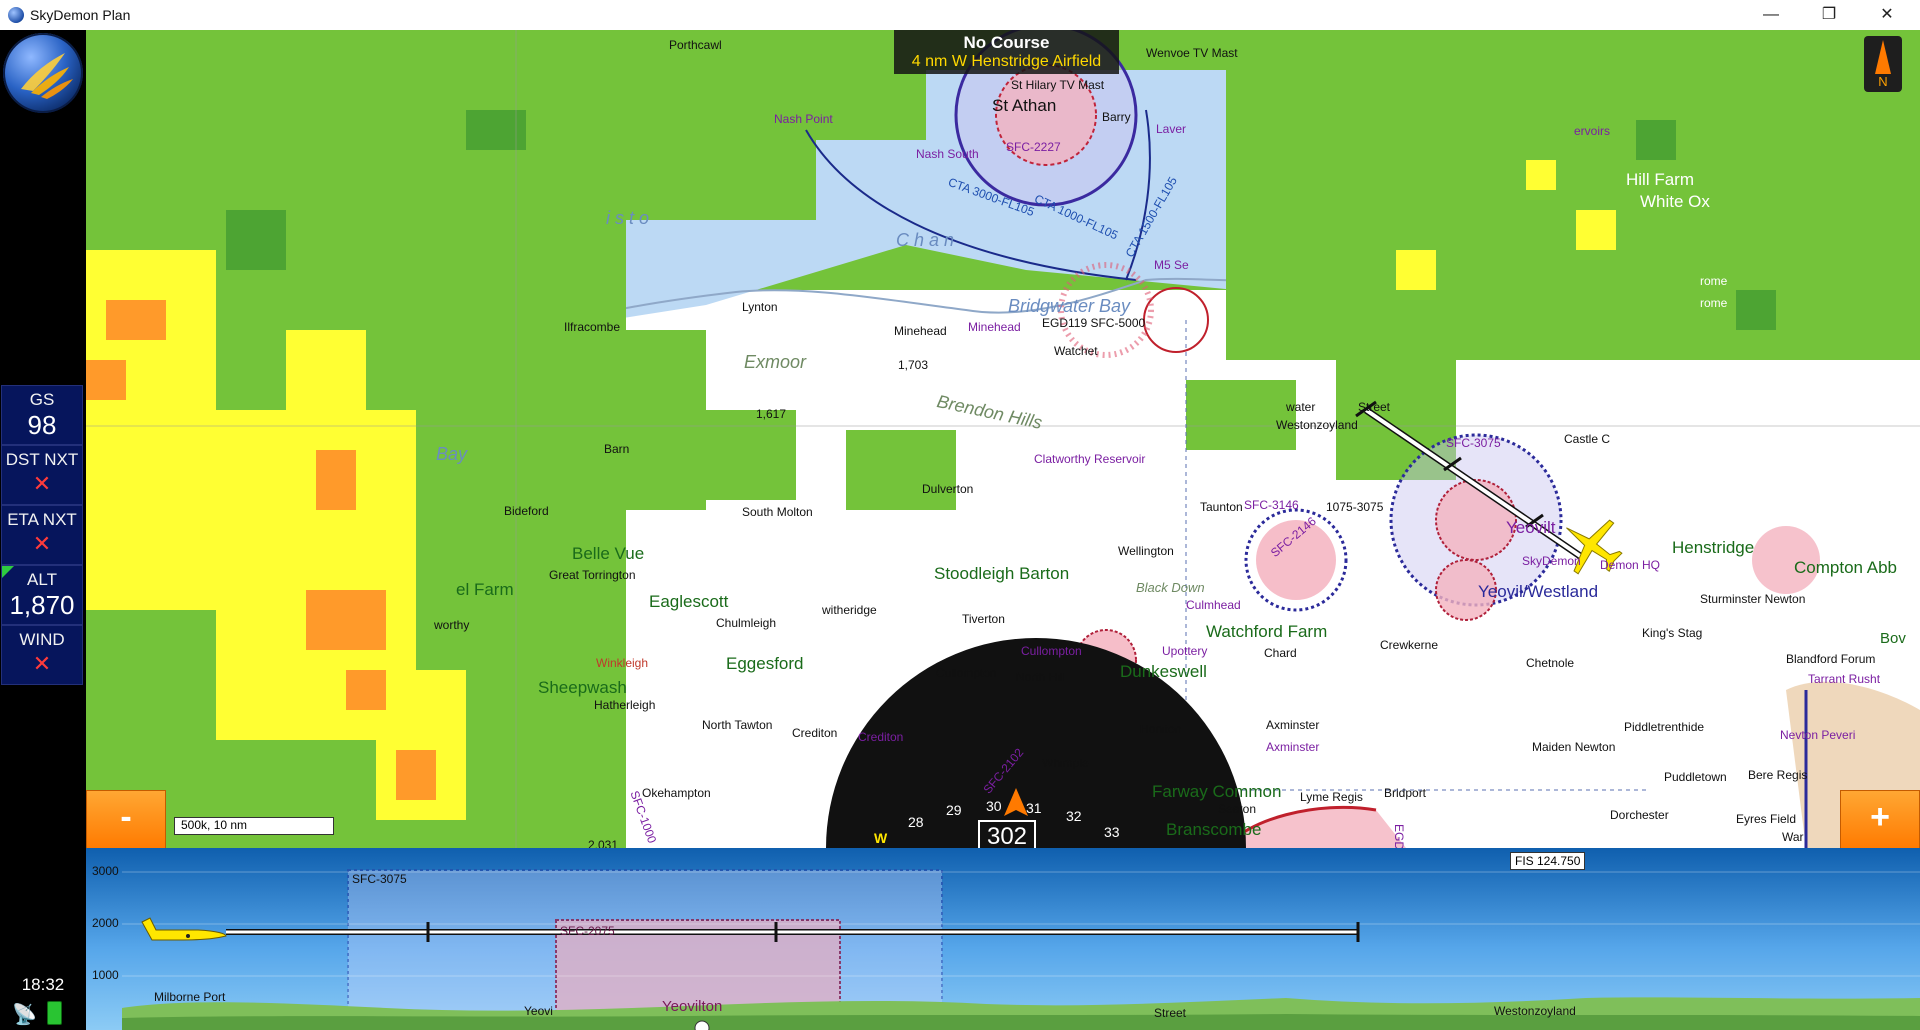 The image size is (1920, 1030). I want to click on label-reservoirs: ervoirs, so click(1592, 131).